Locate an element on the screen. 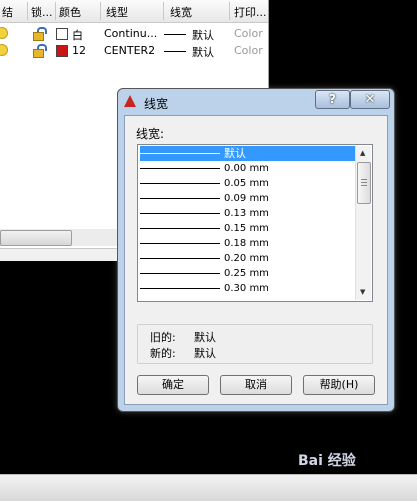  old-label: 旧的: is located at coordinates (163, 337).